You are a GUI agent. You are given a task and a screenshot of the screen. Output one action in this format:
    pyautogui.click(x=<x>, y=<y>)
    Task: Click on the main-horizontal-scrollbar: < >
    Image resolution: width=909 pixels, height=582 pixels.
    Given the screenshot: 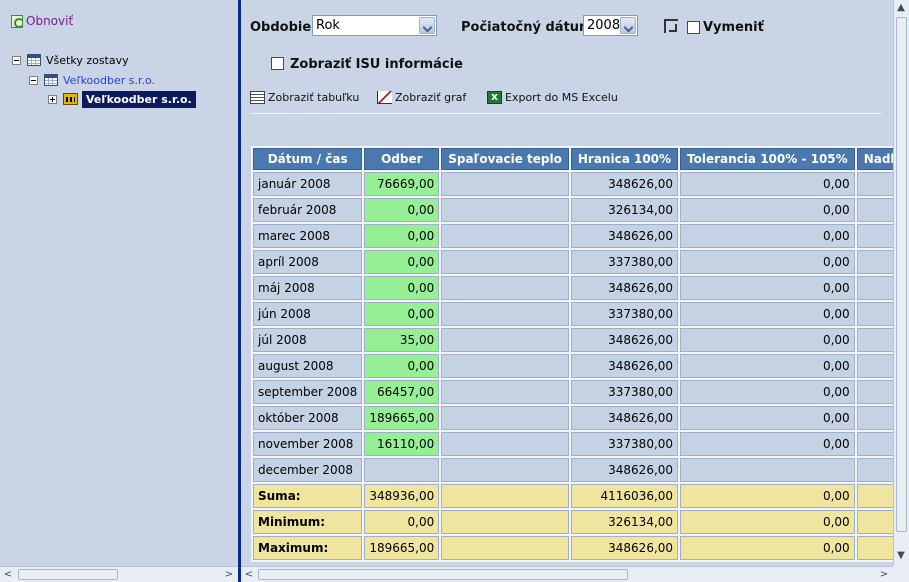 What is the action you would take?
    pyautogui.click(x=567, y=574)
    